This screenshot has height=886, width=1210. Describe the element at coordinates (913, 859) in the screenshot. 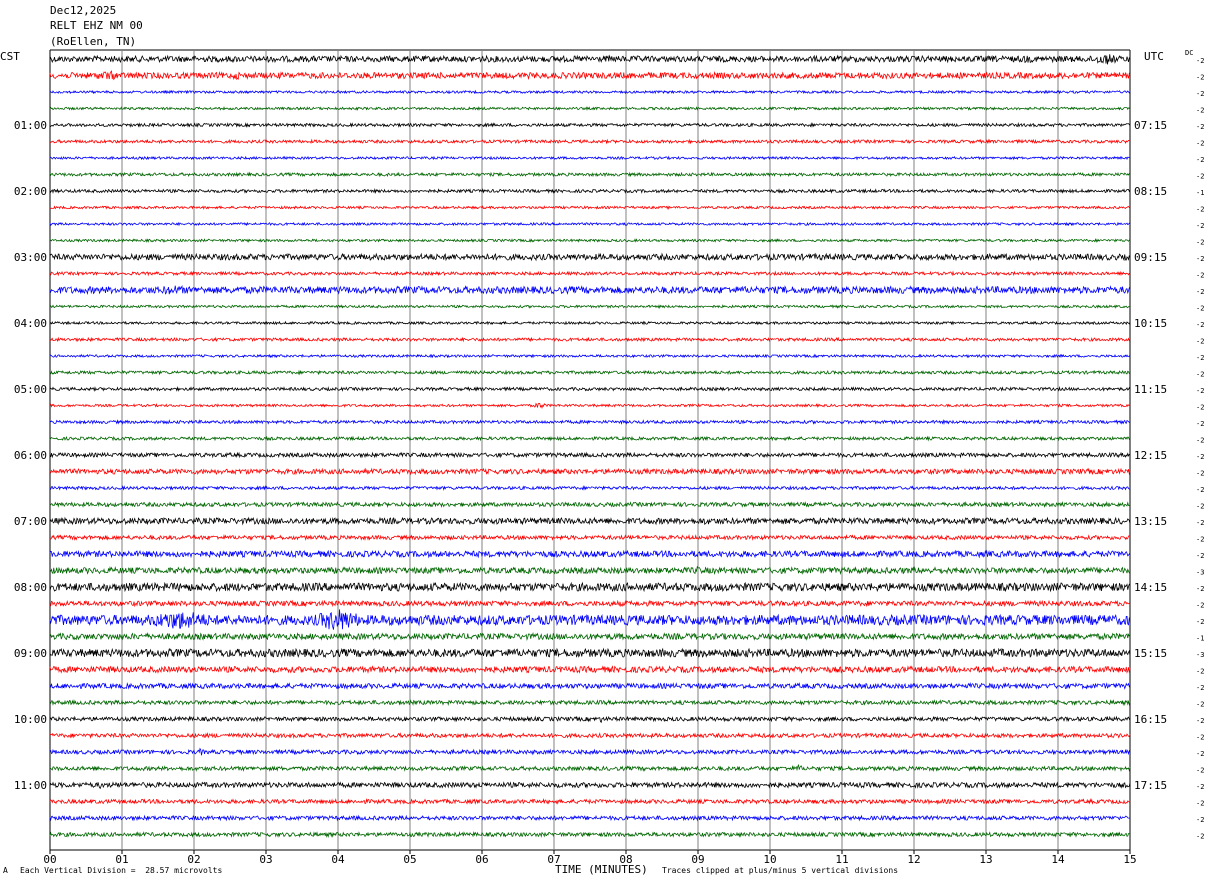

I see `x-tick-label: 12` at that location.